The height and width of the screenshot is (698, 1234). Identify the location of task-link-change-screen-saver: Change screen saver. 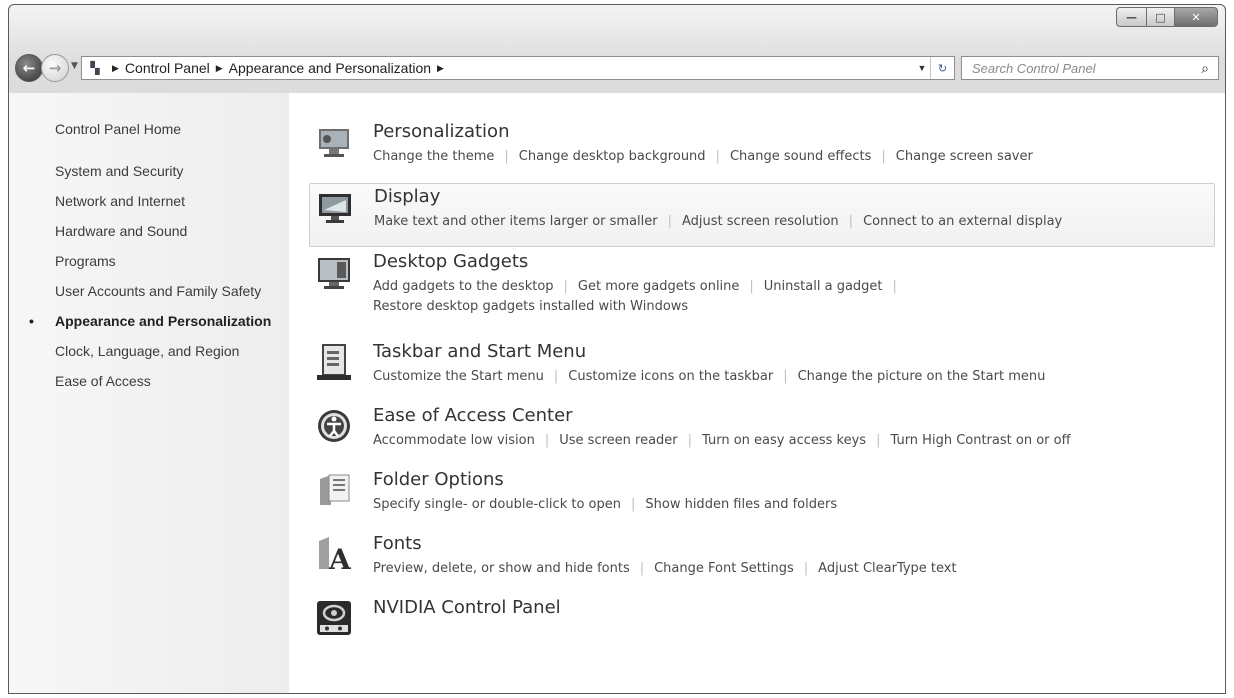
(964, 156).